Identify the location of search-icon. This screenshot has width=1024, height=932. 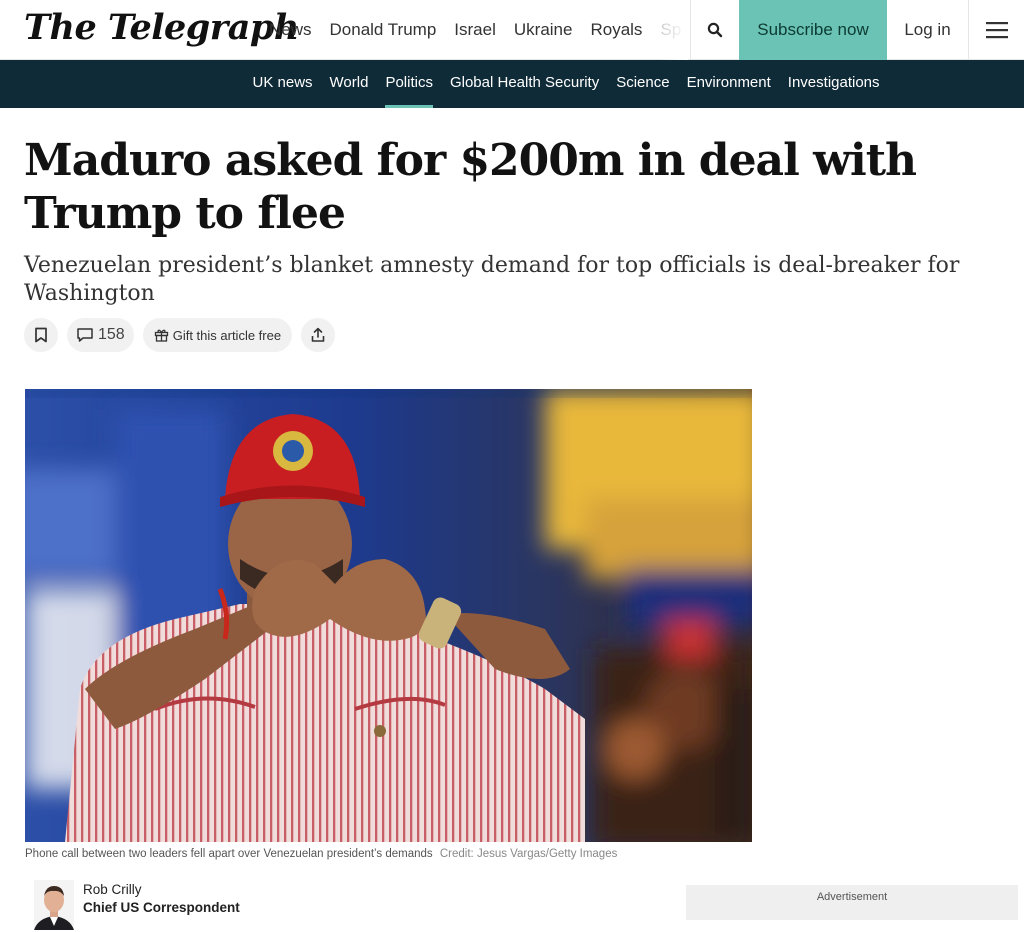
(715, 30).